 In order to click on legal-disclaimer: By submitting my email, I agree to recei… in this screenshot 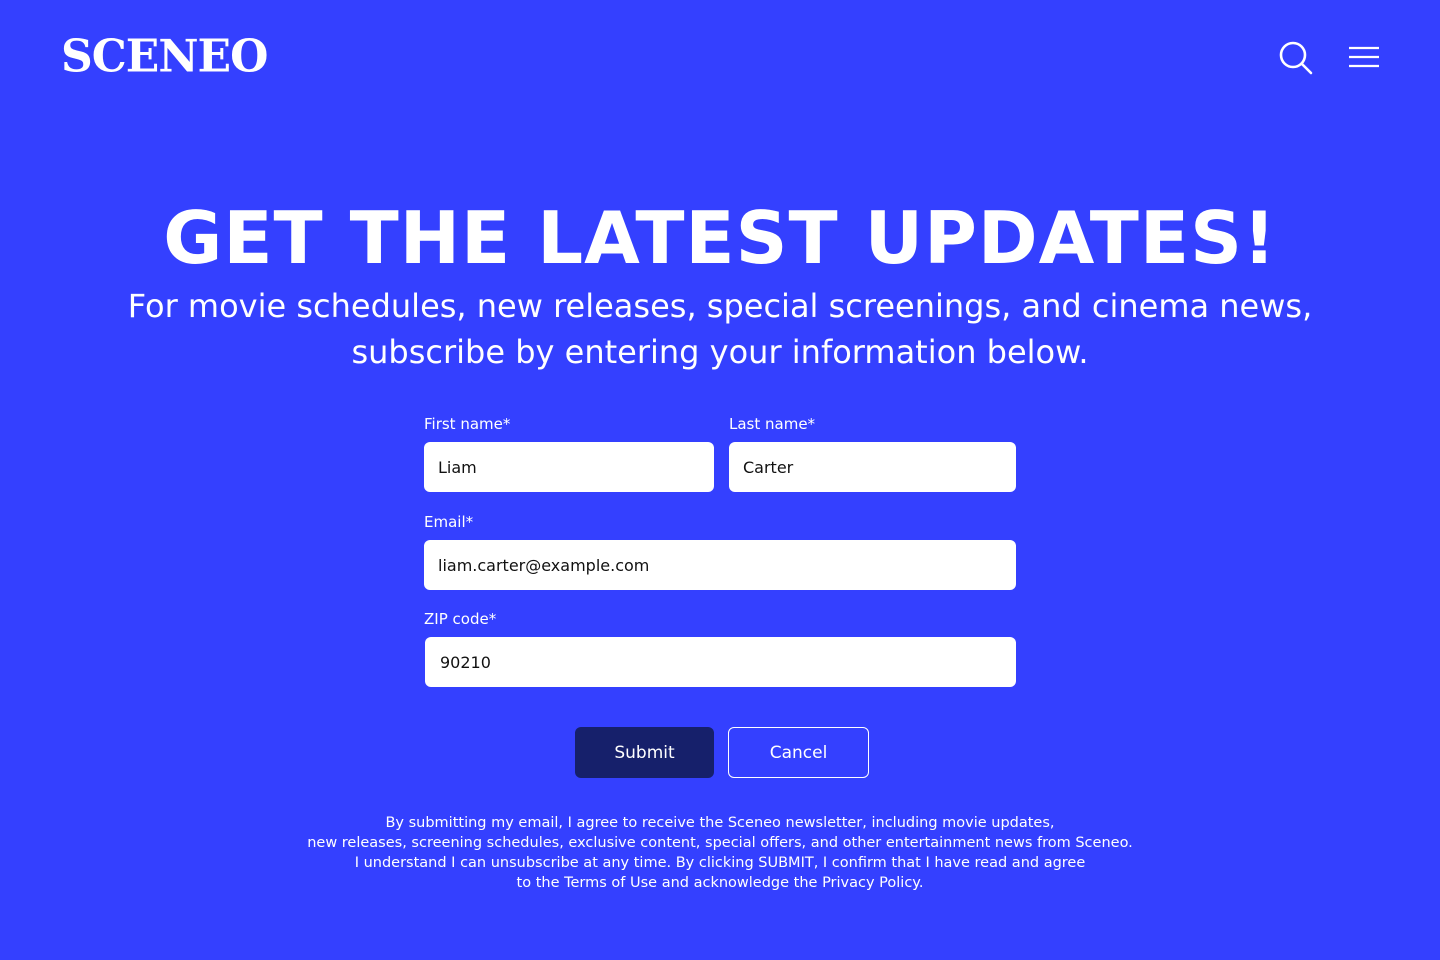, I will do `click(720, 853)`.